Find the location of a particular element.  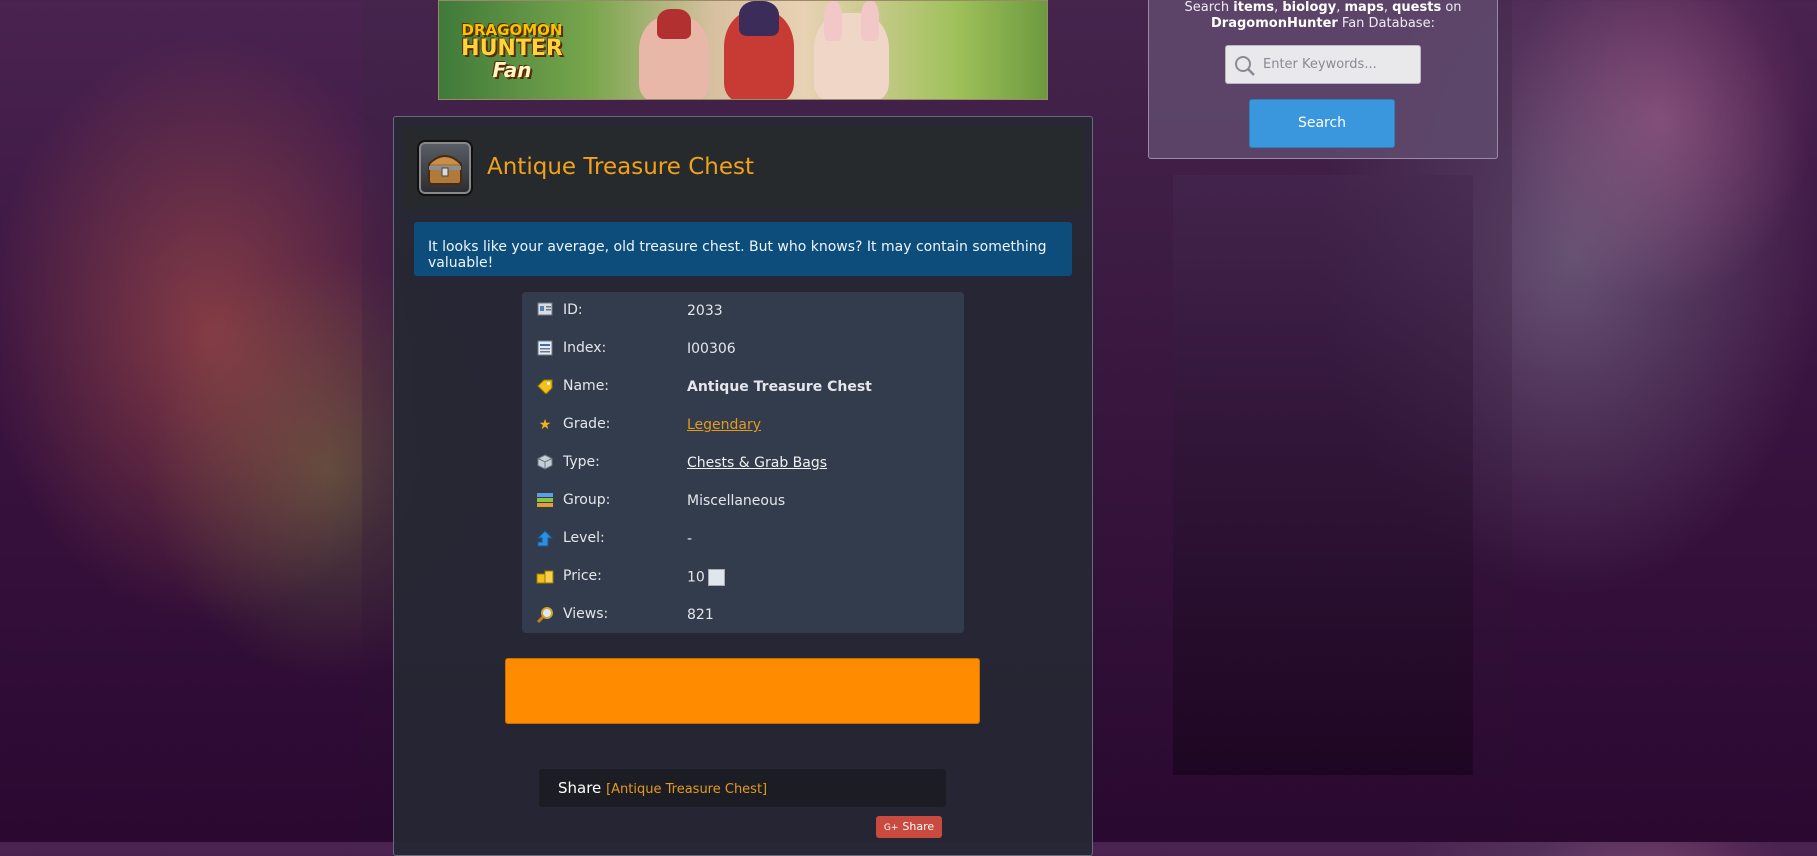

sidebar-ad-area is located at coordinates (1323, 475).